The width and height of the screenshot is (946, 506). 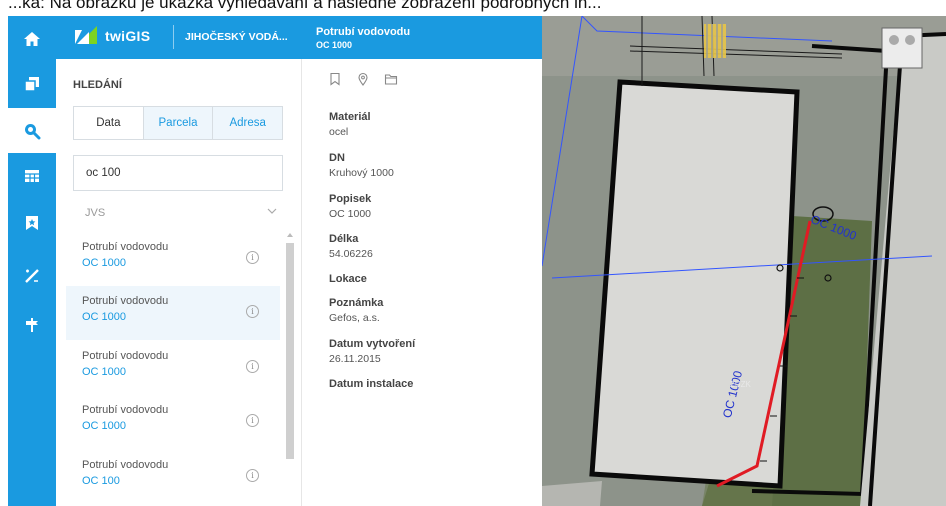 I want to click on attr-material: Materiál ocel, so click(x=350, y=124).